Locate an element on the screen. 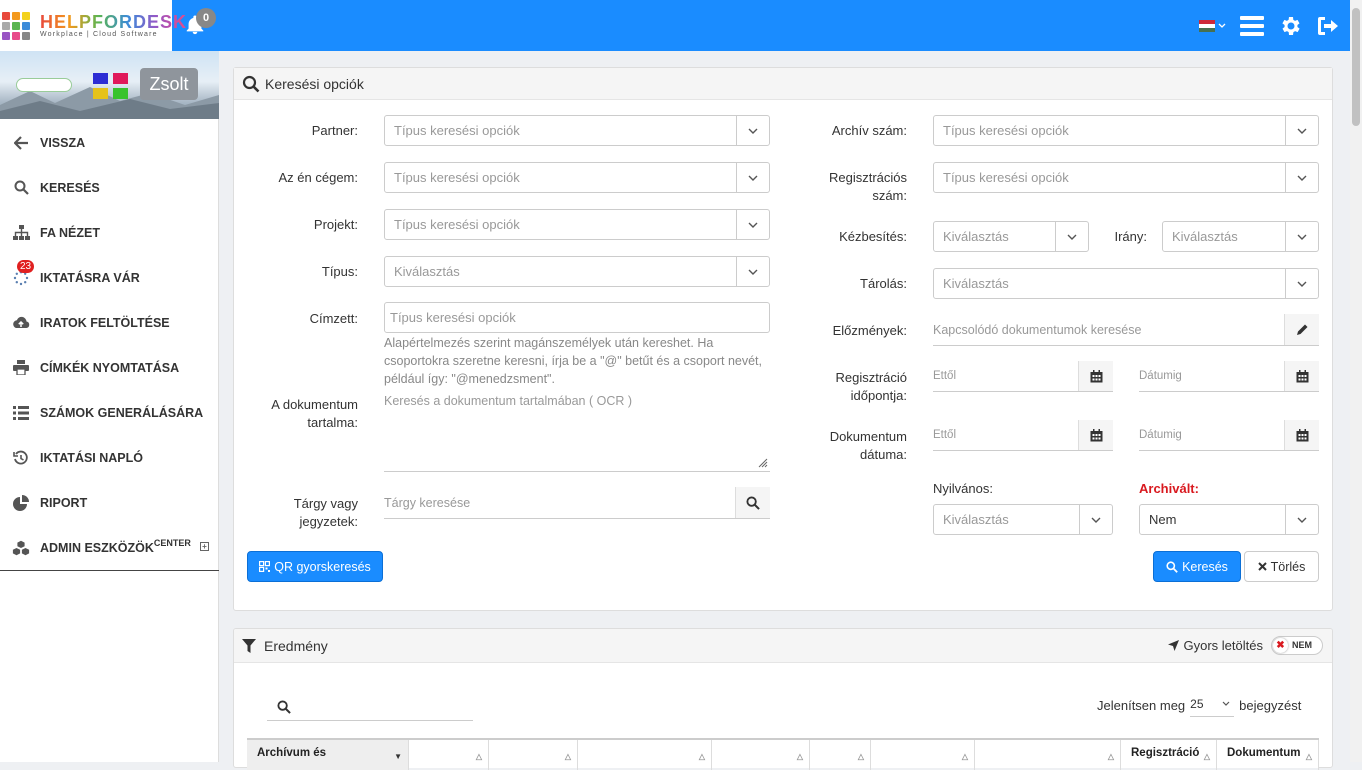  history-edit-button is located at coordinates (1301, 329).